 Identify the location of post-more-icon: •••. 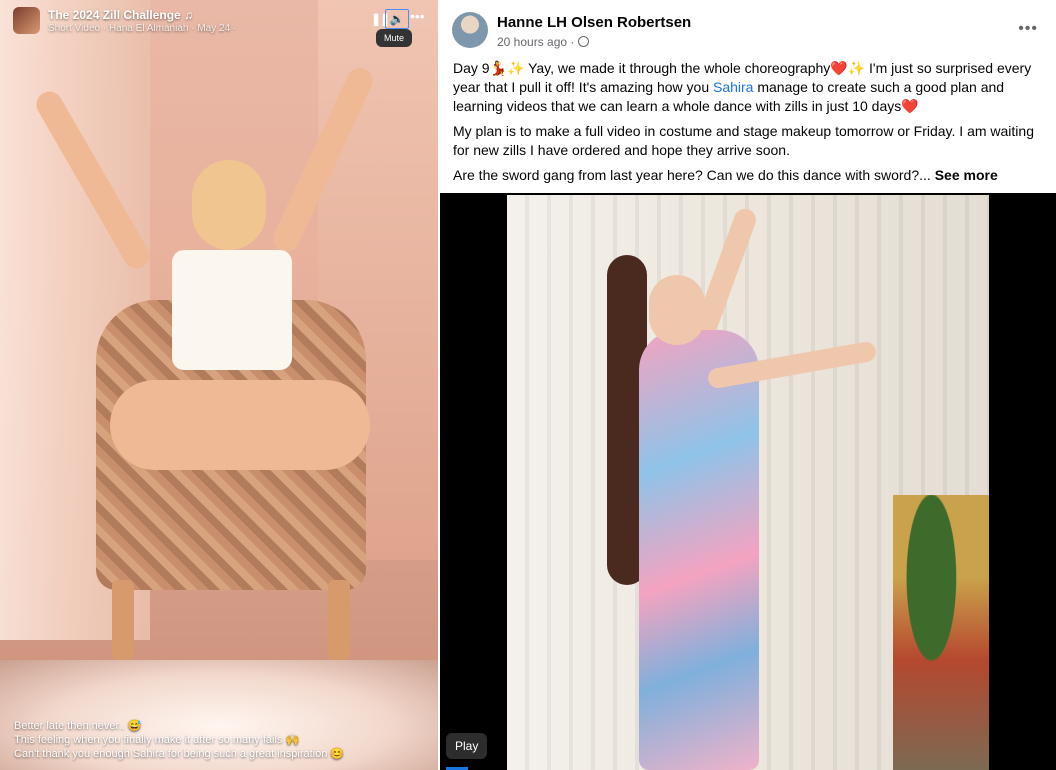
(1028, 29).